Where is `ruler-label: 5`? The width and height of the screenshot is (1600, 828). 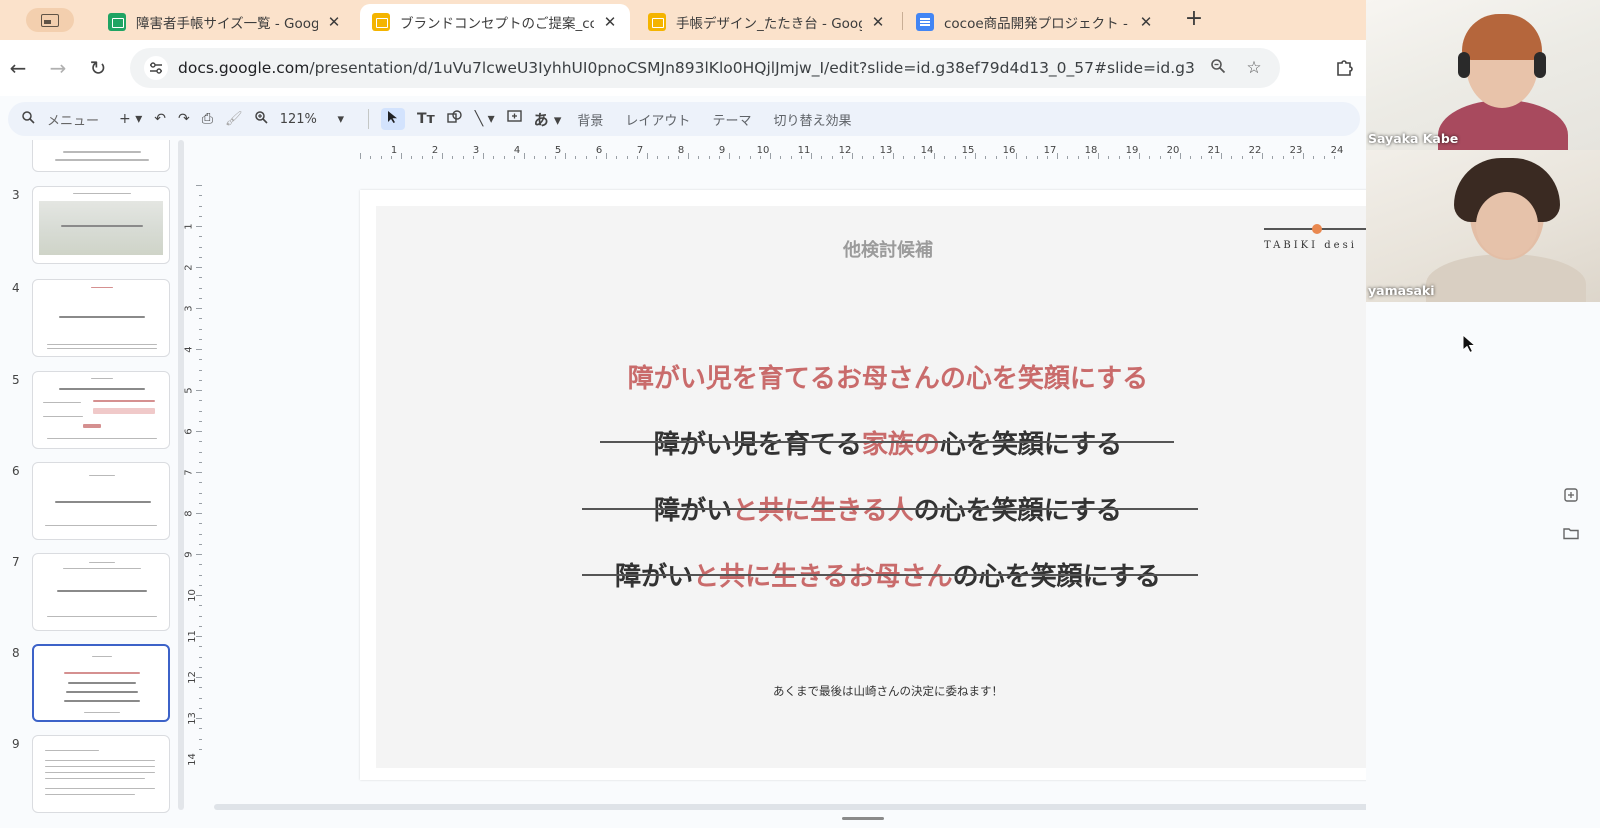
ruler-label: 5 is located at coordinates (558, 150).